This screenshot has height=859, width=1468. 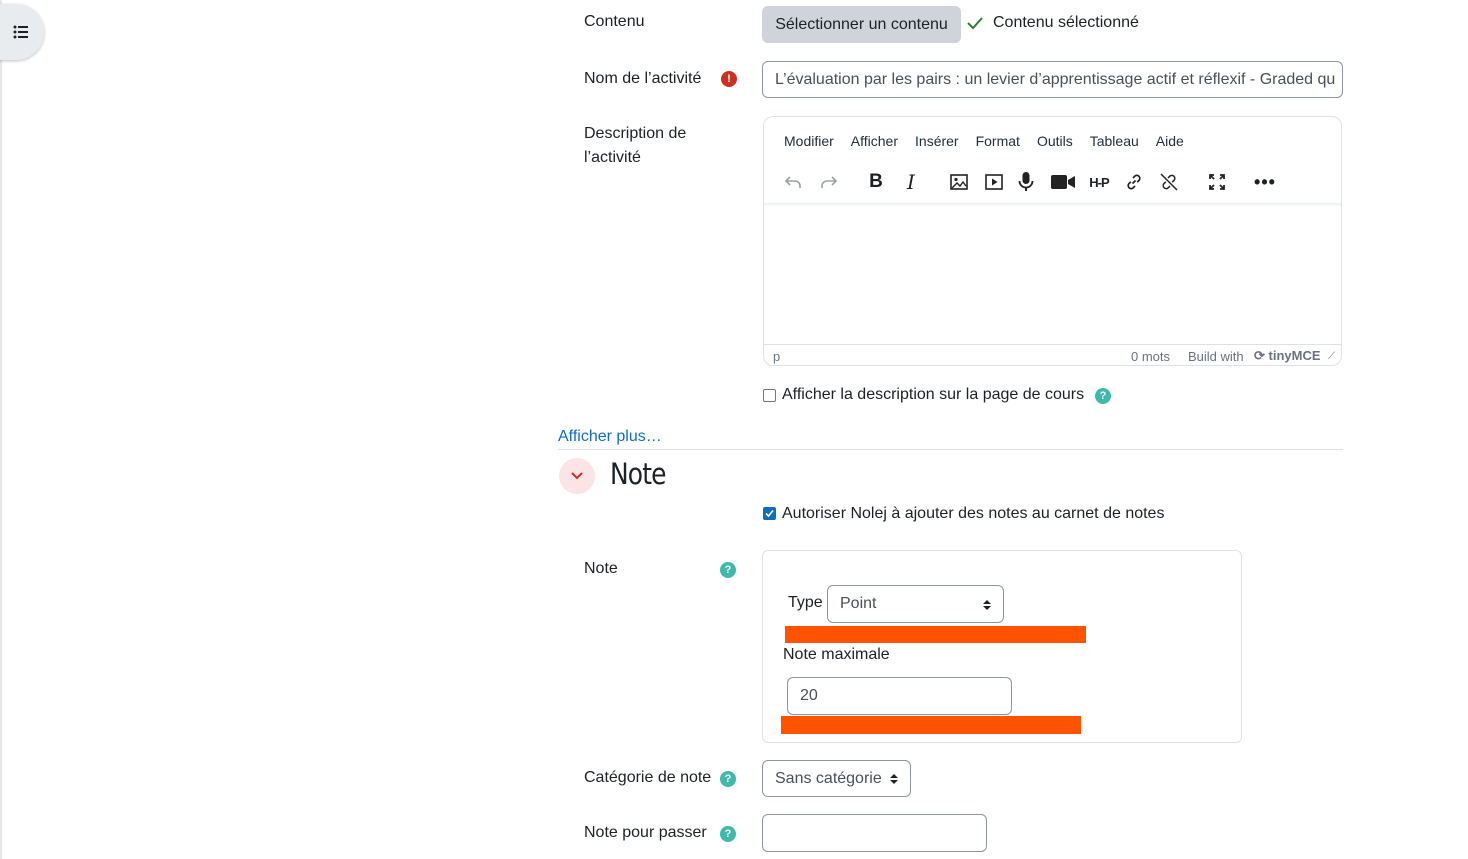 I want to click on grade-type-label: Type, so click(x=805, y=602).